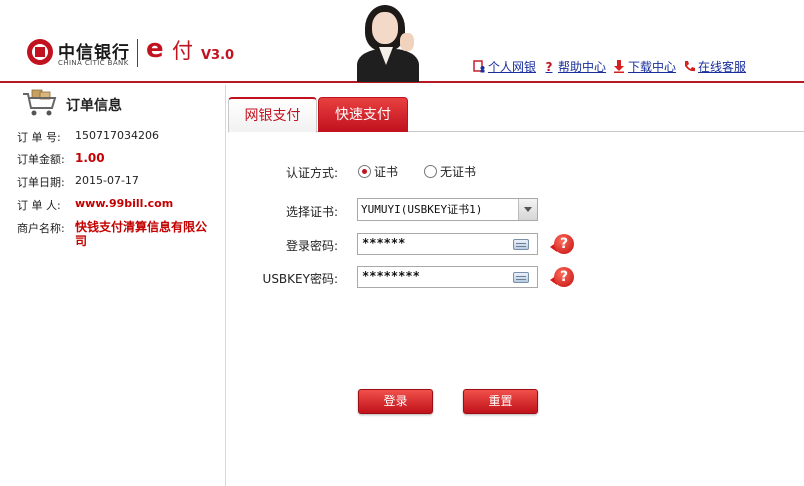 The width and height of the screenshot is (804, 486). What do you see at coordinates (562, 278) in the screenshot?
I see `usbkey-password-help-icon: ?` at bounding box center [562, 278].